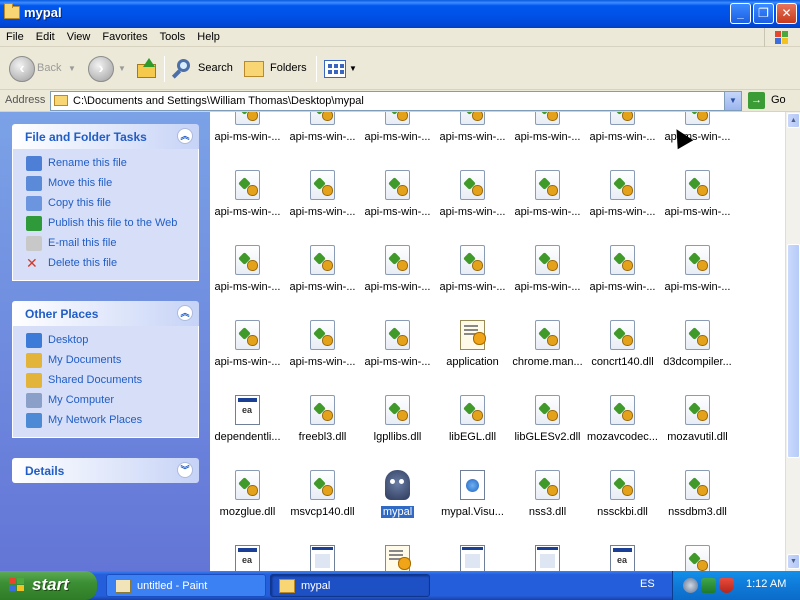 The image size is (800, 600). Describe the element at coordinates (756, 100) in the screenshot. I see `go-arrow-icon: →` at that location.